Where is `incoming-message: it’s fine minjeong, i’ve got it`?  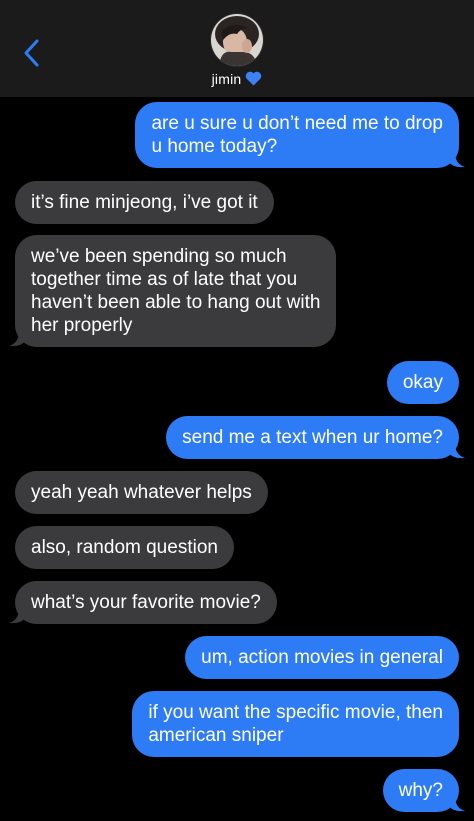 incoming-message: it’s fine minjeong, i’ve got it is located at coordinates (144, 202).